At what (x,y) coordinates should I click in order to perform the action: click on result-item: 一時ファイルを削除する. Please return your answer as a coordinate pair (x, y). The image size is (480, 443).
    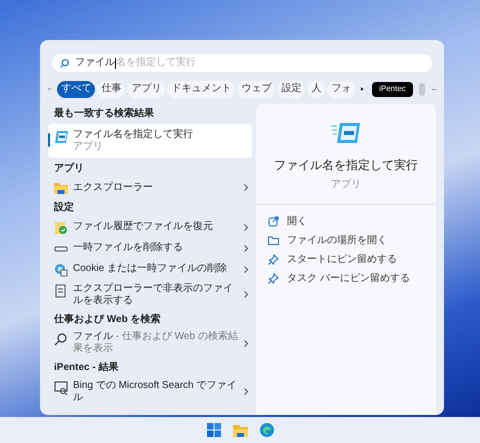
    Looking at the image, I should click on (150, 248).